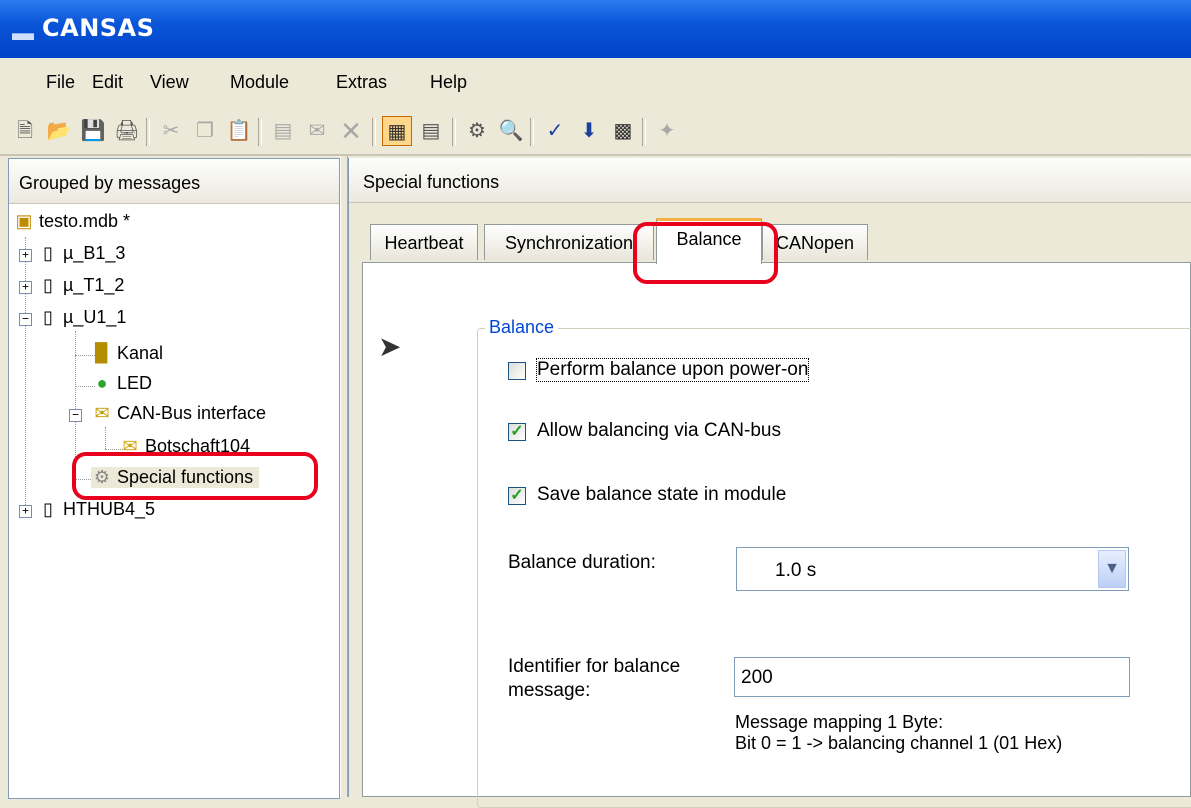 The height and width of the screenshot is (808, 1191). I want to click on tree-item-kanal: ▉ Kanal, so click(127, 353).